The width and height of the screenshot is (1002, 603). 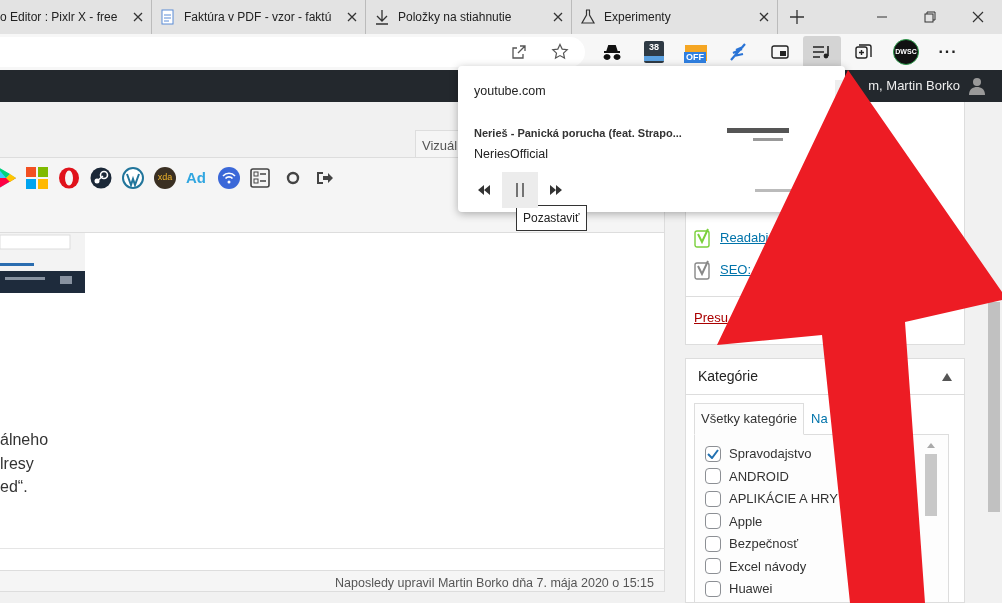 What do you see at coordinates (69, 178) in the screenshot?
I see `opera-icon` at bounding box center [69, 178].